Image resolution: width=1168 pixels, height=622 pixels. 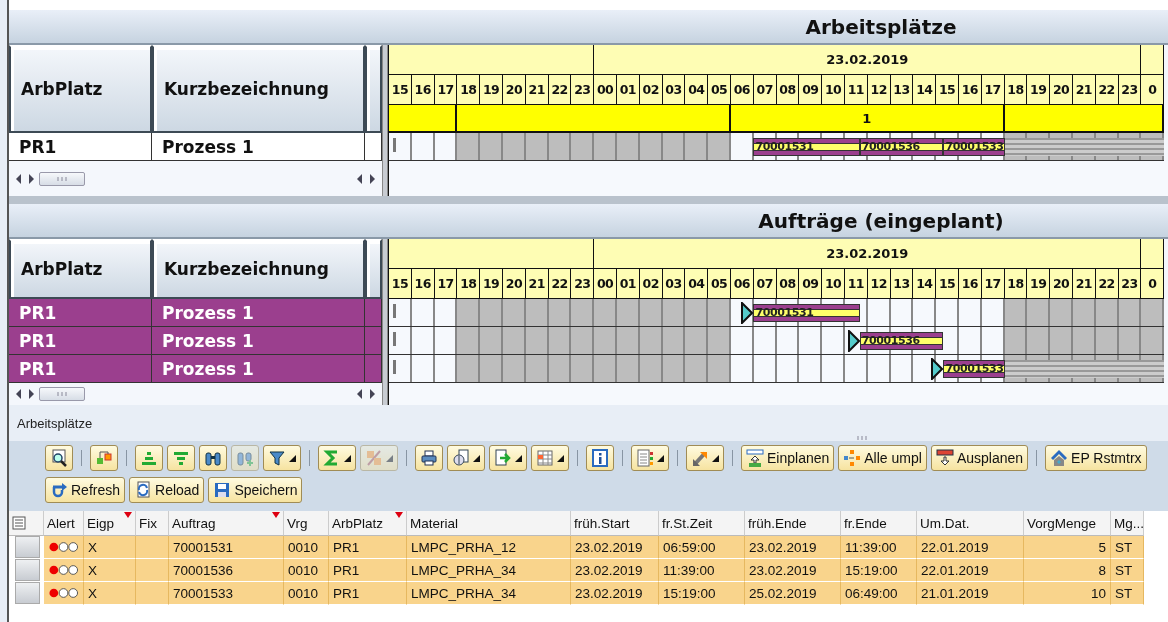 What do you see at coordinates (400, 90) in the screenshot?
I see `hour-header: 15` at bounding box center [400, 90].